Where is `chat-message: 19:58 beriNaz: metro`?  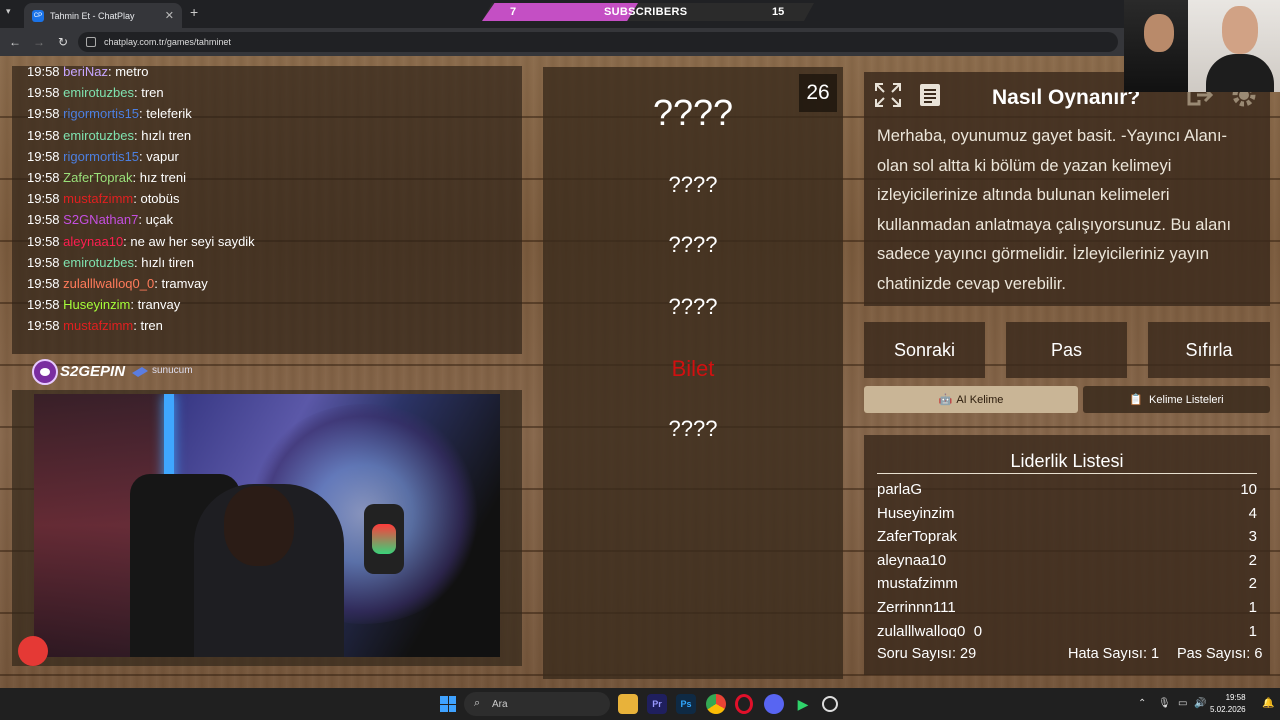 chat-message: 19:58 beriNaz: metro is located at coordinates (88, 72).